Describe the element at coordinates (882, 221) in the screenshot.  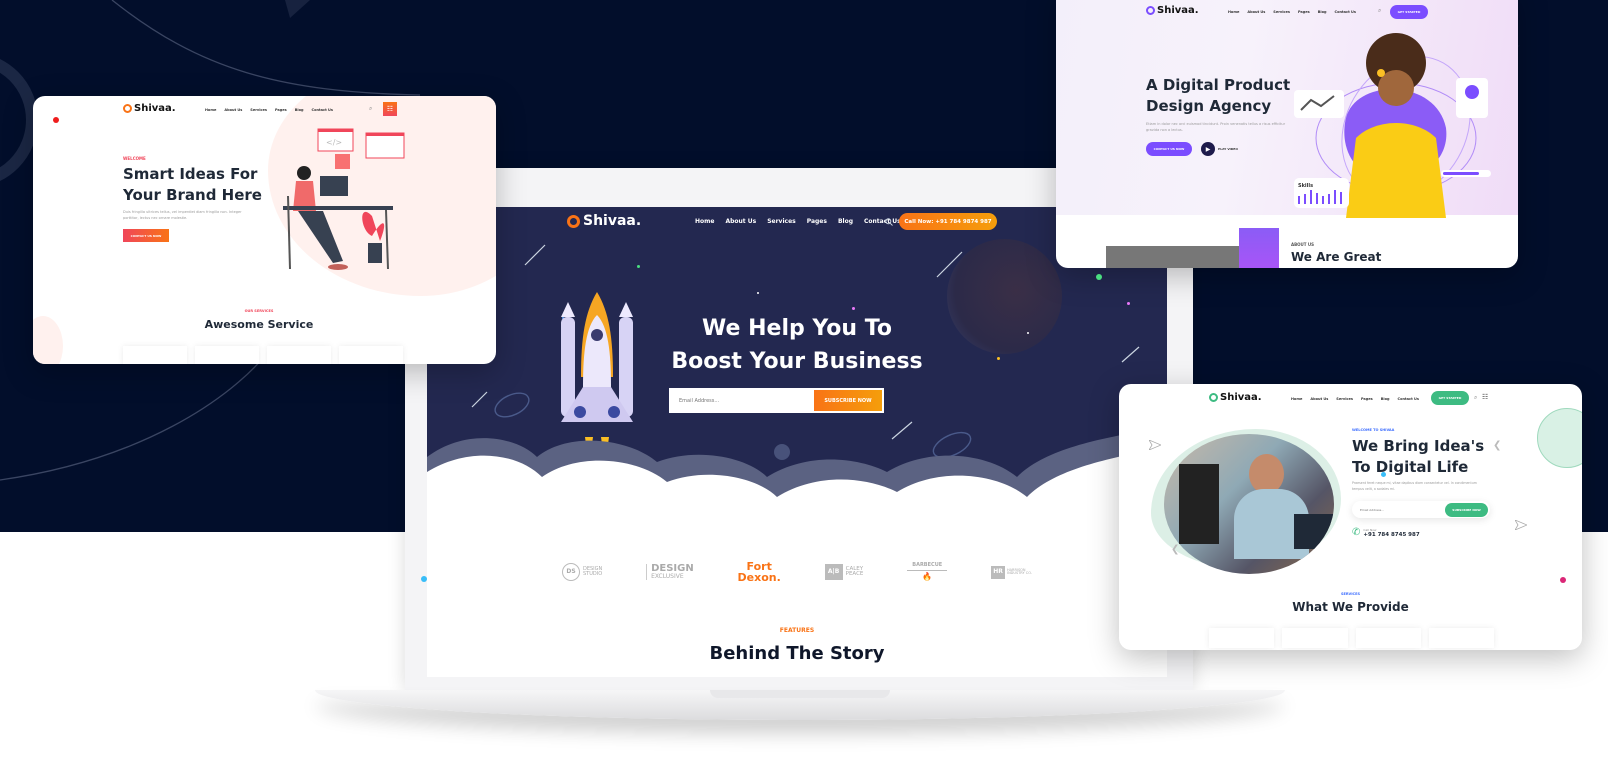
I see `nav-link-contact: Contact Us` at that location.